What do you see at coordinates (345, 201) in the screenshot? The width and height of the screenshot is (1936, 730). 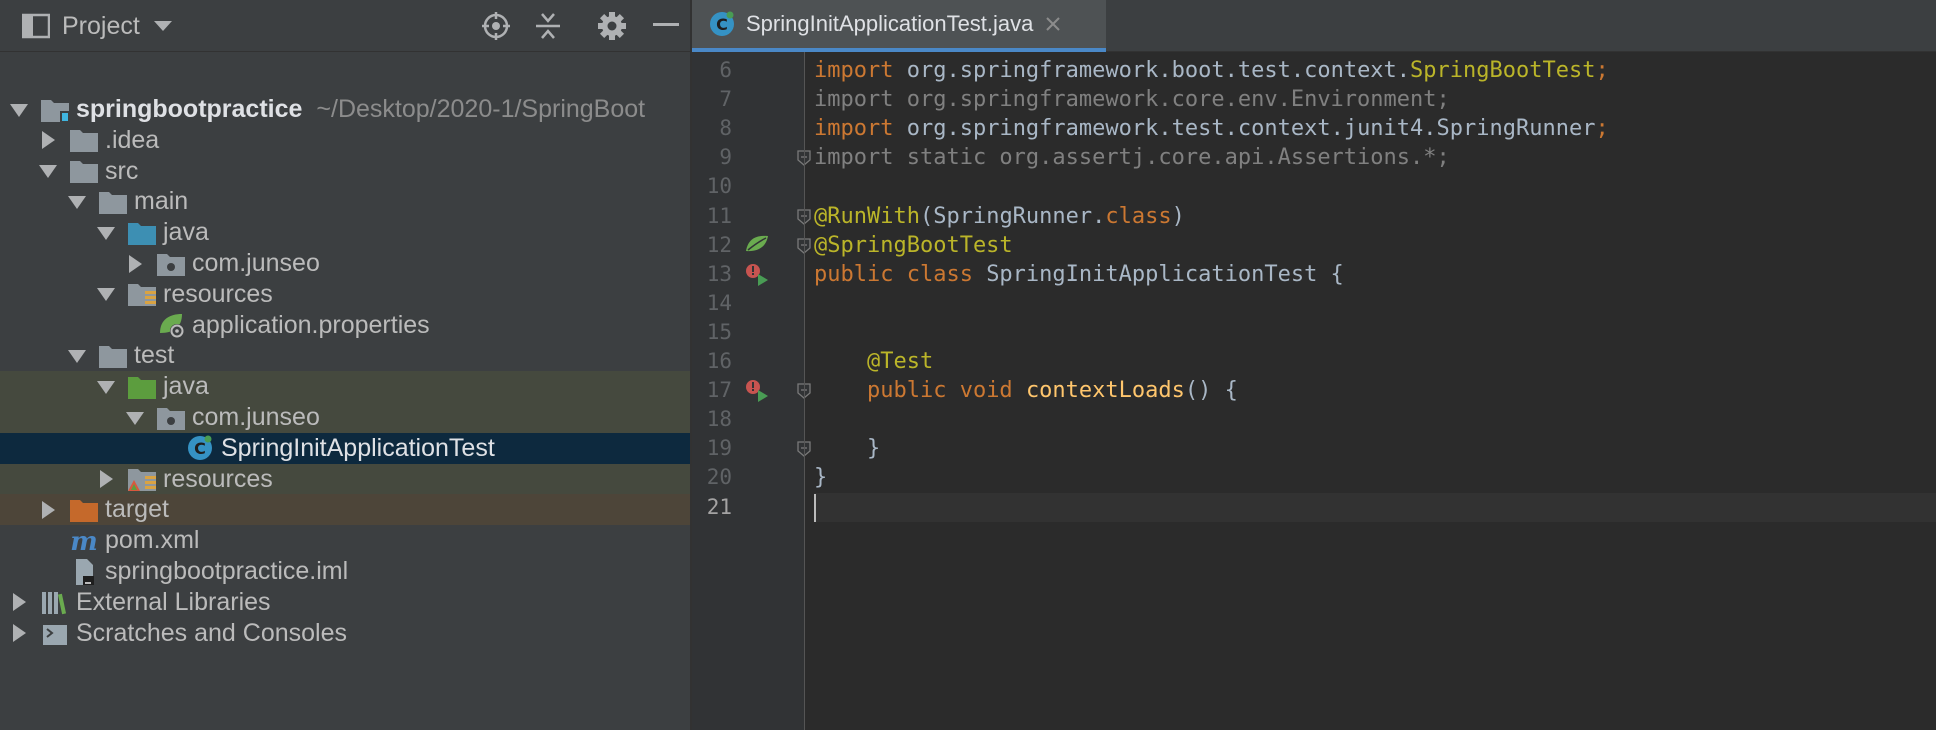 I see `tree-item-main: main` at bounding box center [345, 201].